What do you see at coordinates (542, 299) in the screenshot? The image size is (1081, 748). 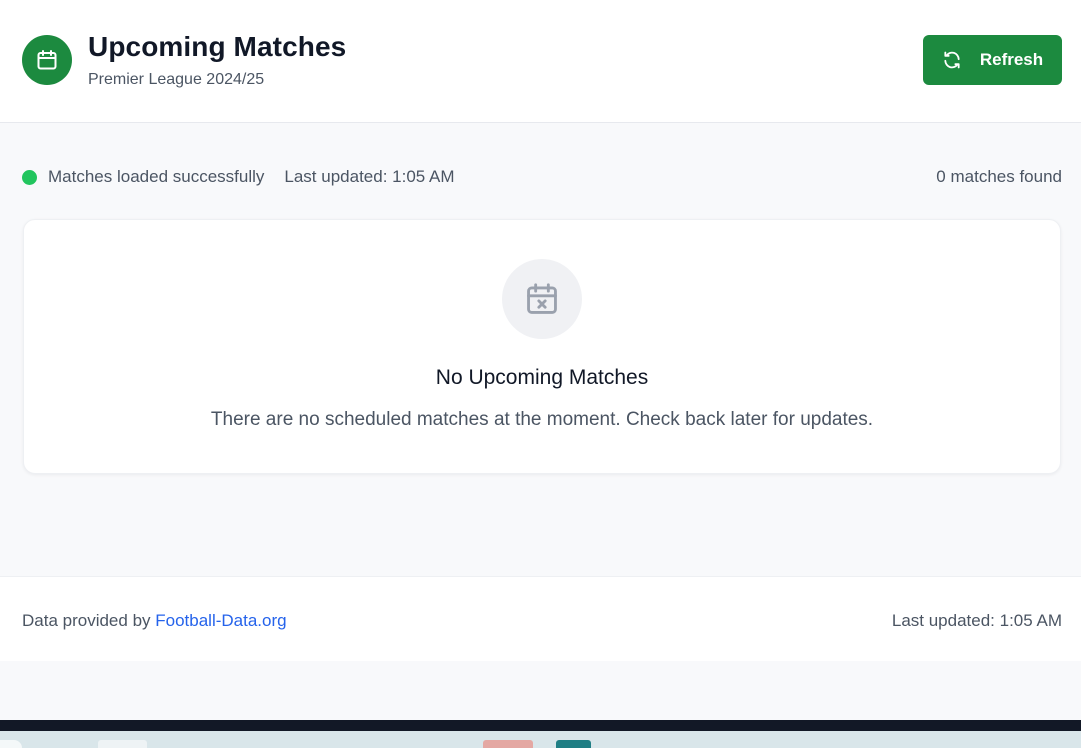 I see `calendar-x-icon` at bounding box center [542, 299].